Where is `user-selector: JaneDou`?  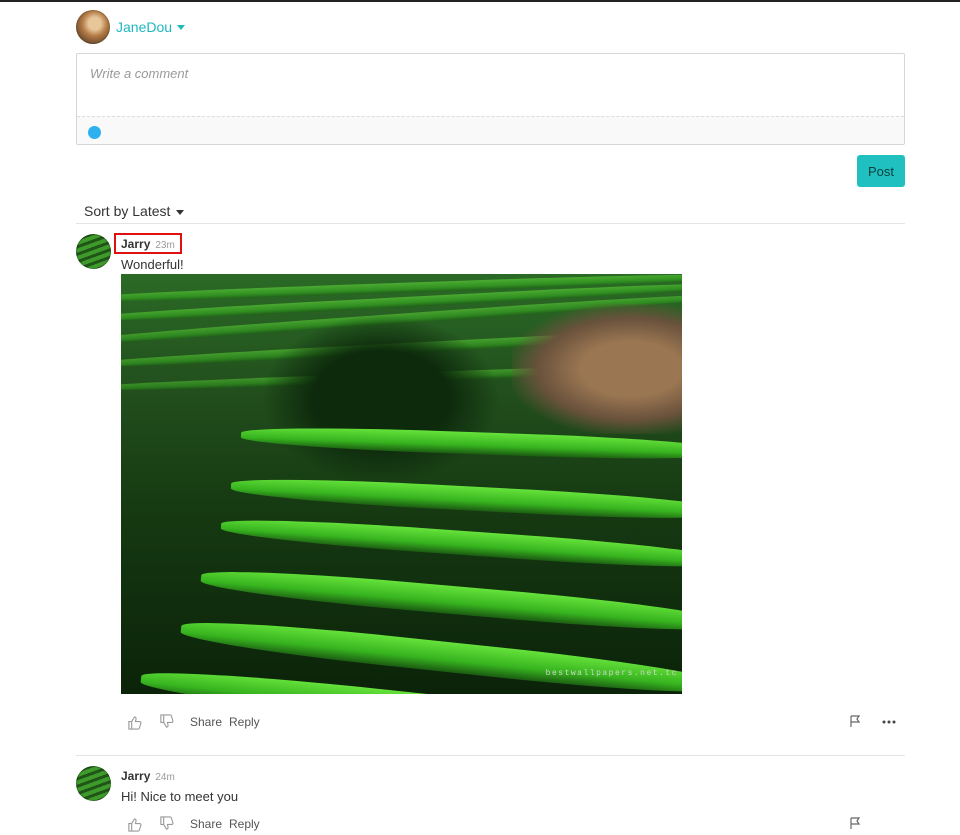 user-selector: JaneDou is located at coordinates (131, 27).